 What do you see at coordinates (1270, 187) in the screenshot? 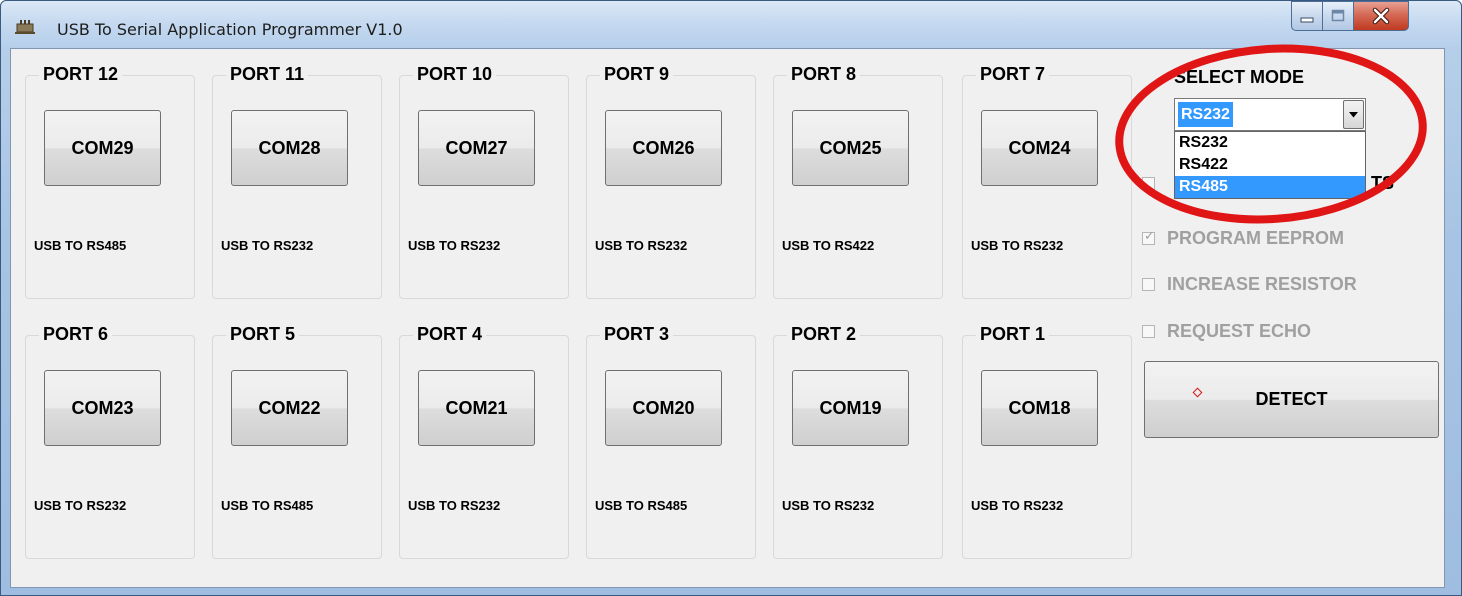
I see `dropdown-option-rs485: RS485` at bounding box center [1270, 187].